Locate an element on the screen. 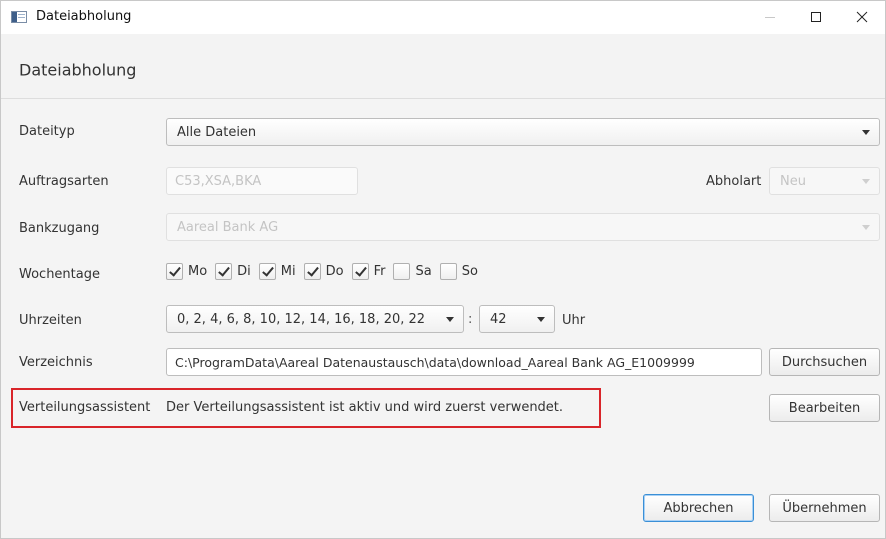  auftragsarten-value: C53,XSA,BKA is located at coordinates (218, 181).